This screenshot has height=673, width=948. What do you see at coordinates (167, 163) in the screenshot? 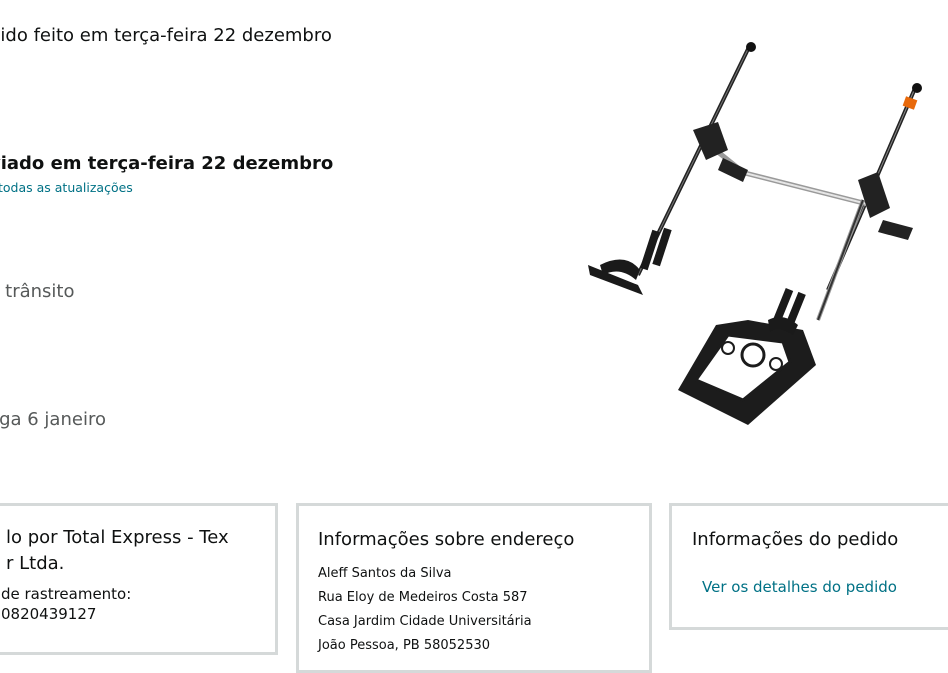
I see `status-shipped: viado em terça-feira 22 dezembro` at bounding box center [167, 163].